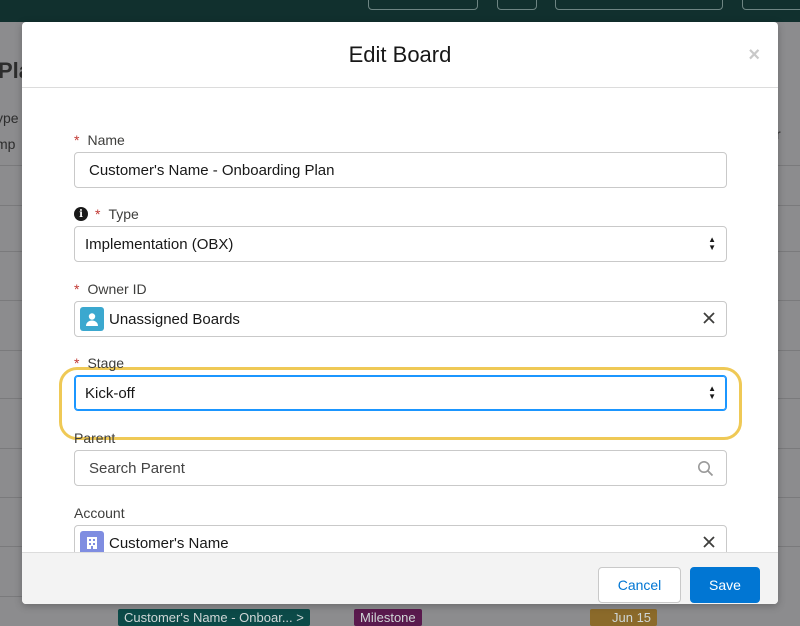 The height and width of the screenshot is (626, 800). What do you see at coordinates (92, 541) in the screenshot?
I see `account-icon` at bounding box center [92, 541].